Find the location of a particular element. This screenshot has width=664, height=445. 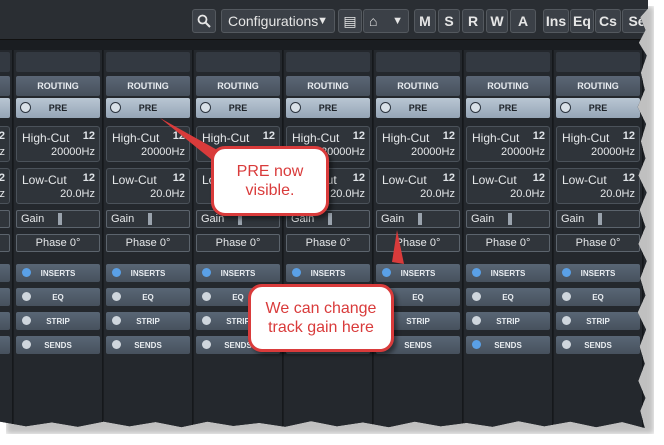

read-button: R is located at coordinates (473, 21).